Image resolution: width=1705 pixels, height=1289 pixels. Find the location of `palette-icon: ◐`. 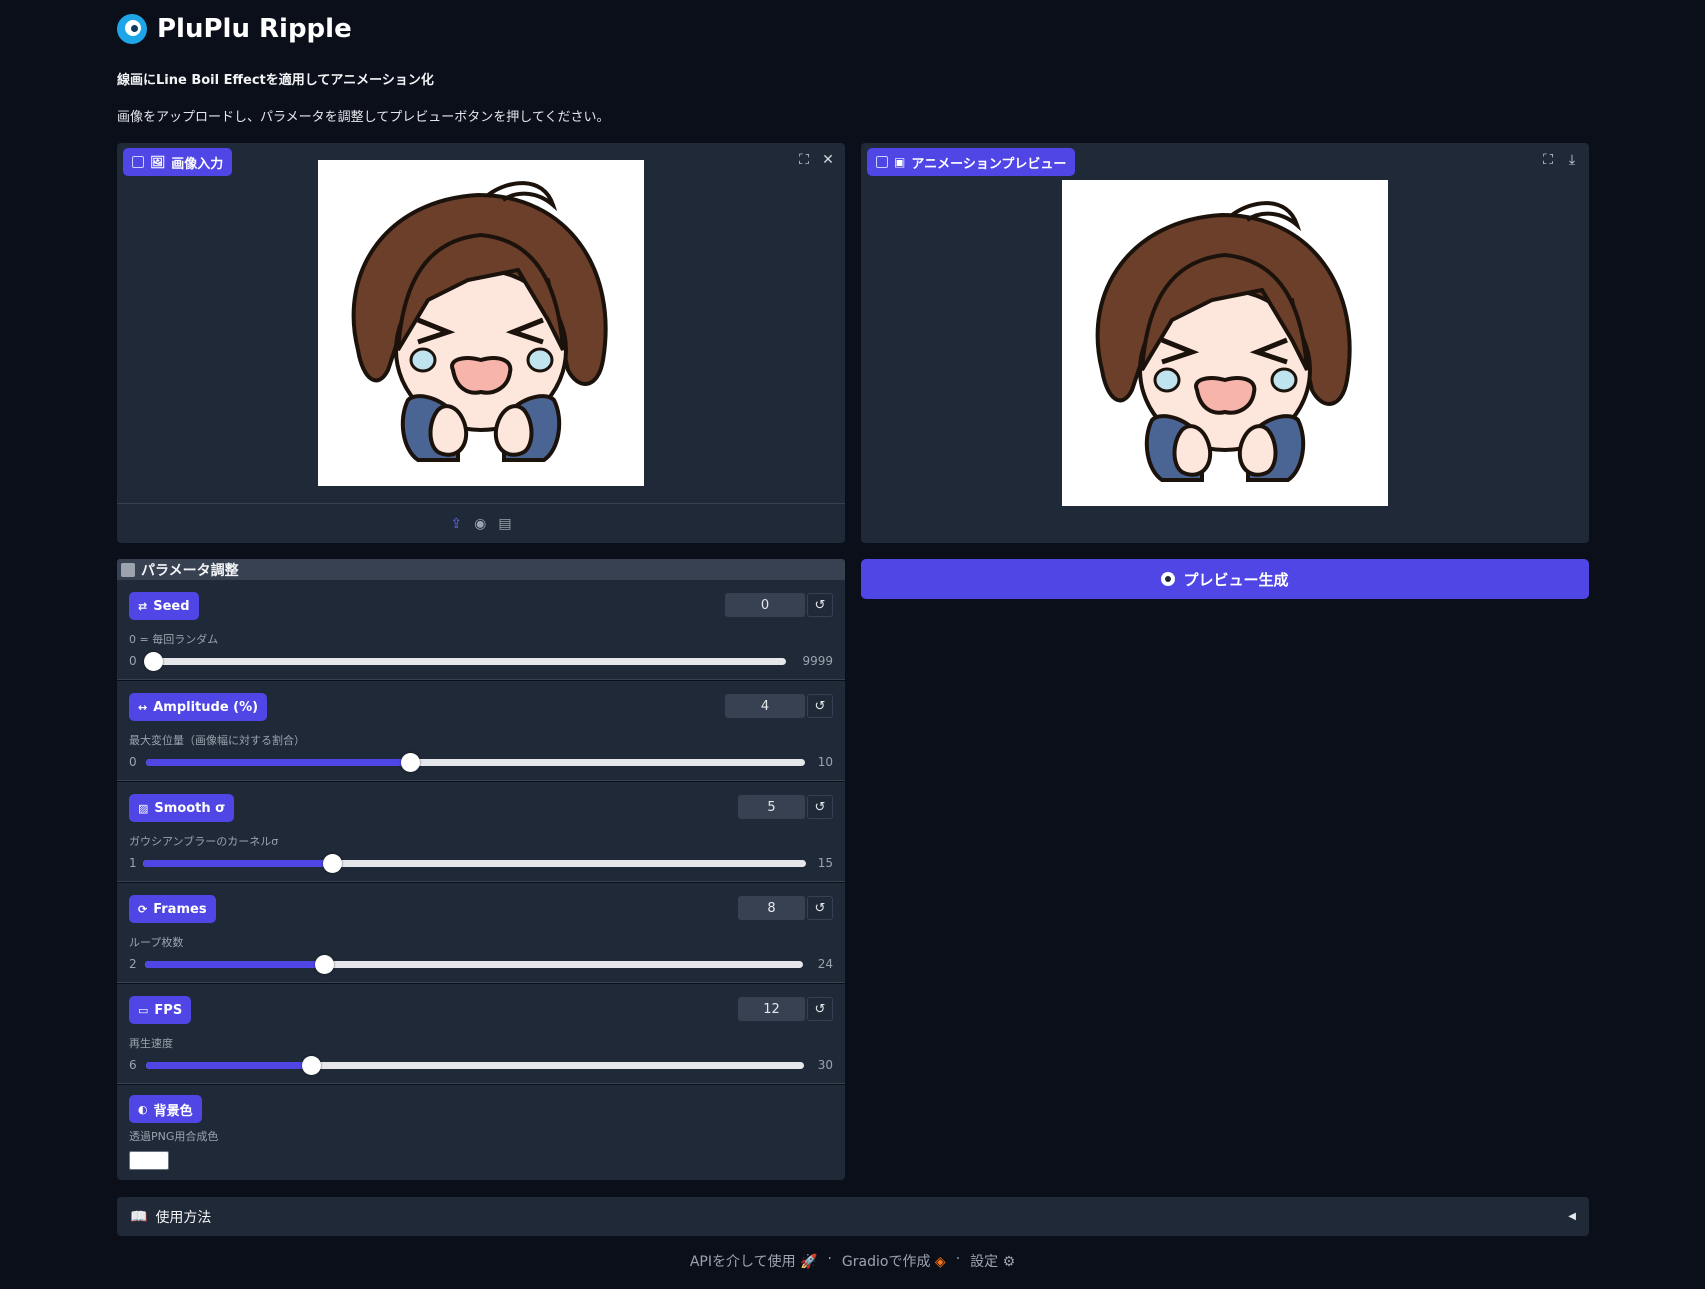

palette-icon: ◐ is located at coordinates (143, 1109).